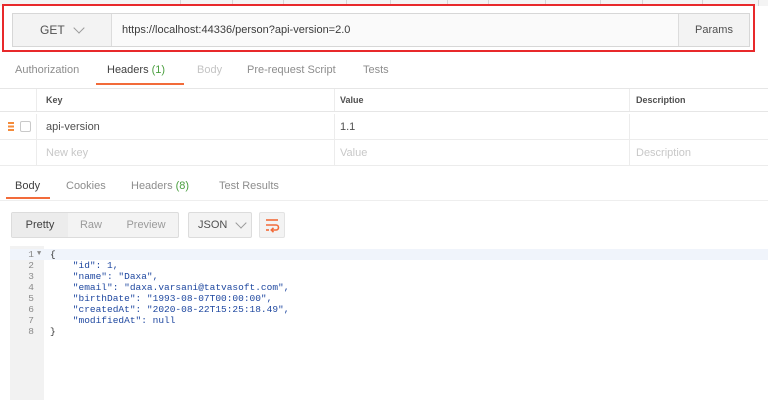 The image size is (768, 400). I want to click on tab-headers-count: (1), so click(158, 70).